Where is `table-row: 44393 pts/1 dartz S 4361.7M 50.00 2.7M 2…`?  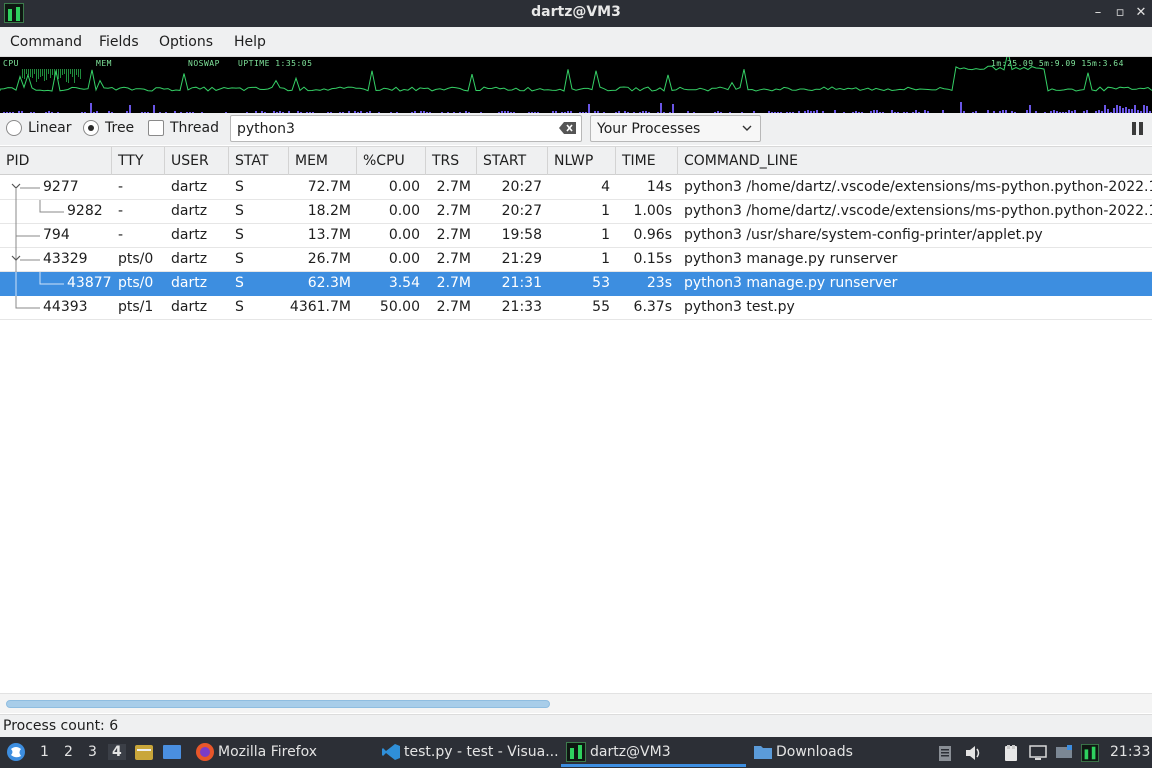
table-row: 44393 pts/1 dartz S 4361.7M 50.00 2.7M 2… is located at coordinates (576, 308).